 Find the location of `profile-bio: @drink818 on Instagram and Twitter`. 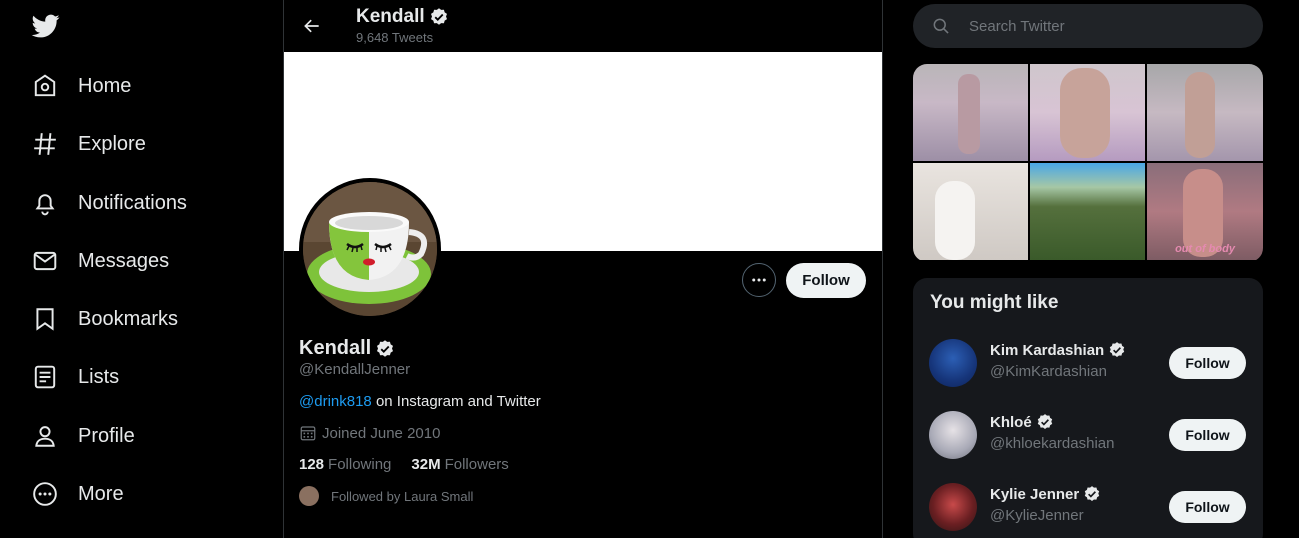

profile-bio: @drink818 on Instagram and Twitter is located at coordinates (420, 401).